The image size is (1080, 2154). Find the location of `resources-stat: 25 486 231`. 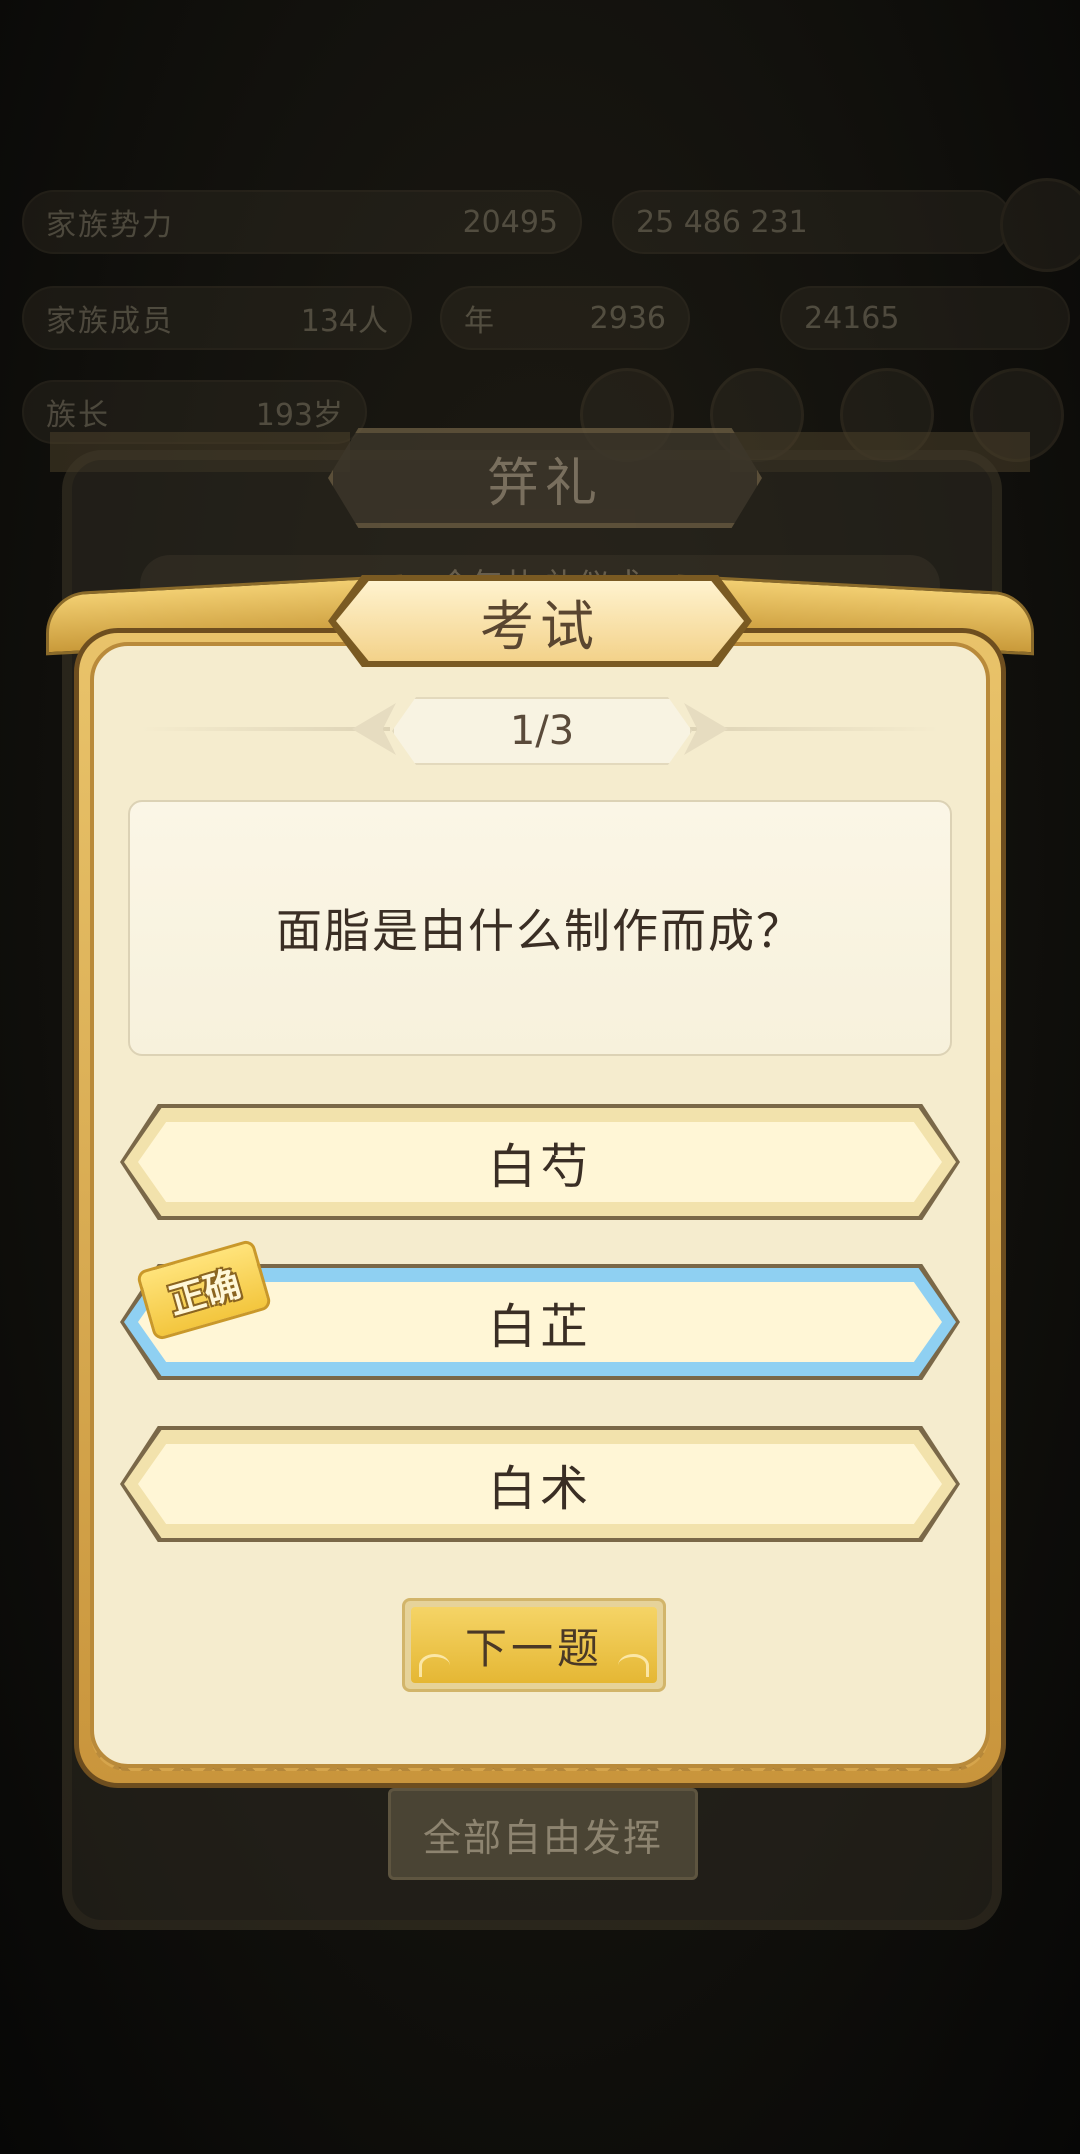

resources-stat: 25 486 231 is located at coordinates (812, 222).